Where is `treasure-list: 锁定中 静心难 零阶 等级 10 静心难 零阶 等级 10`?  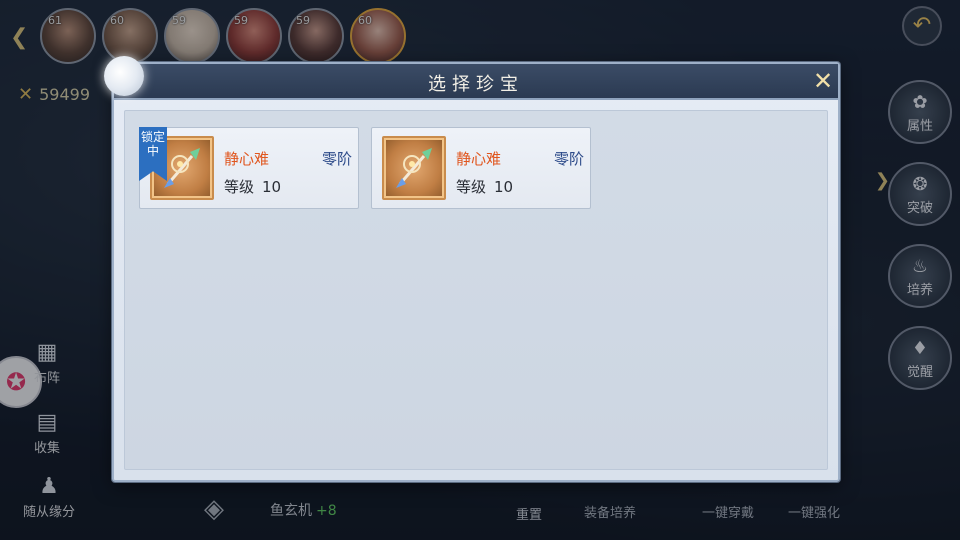
treasure-list: 锁定中 静心难 零阶 等级 10 静心难 零阶 等级 10 is located at coordinates (365, 168).